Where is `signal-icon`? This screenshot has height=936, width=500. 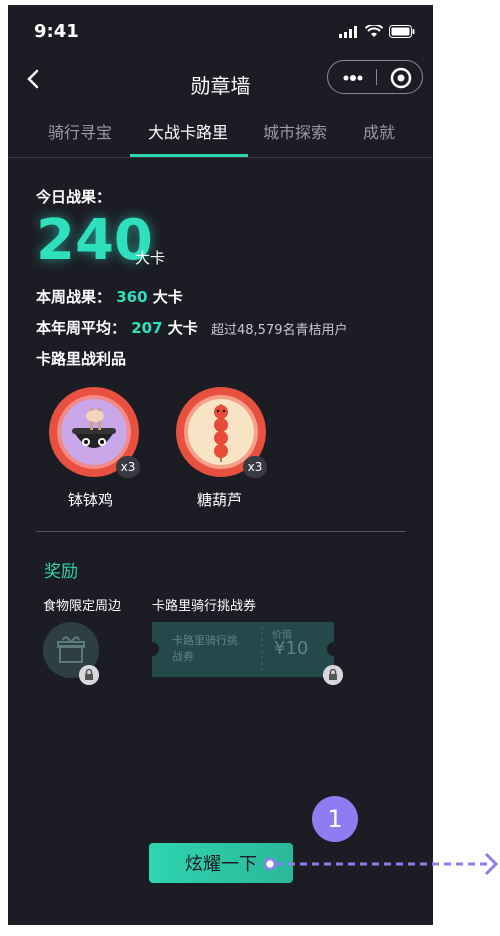
signal-icon is located at coordinates (348, 31).